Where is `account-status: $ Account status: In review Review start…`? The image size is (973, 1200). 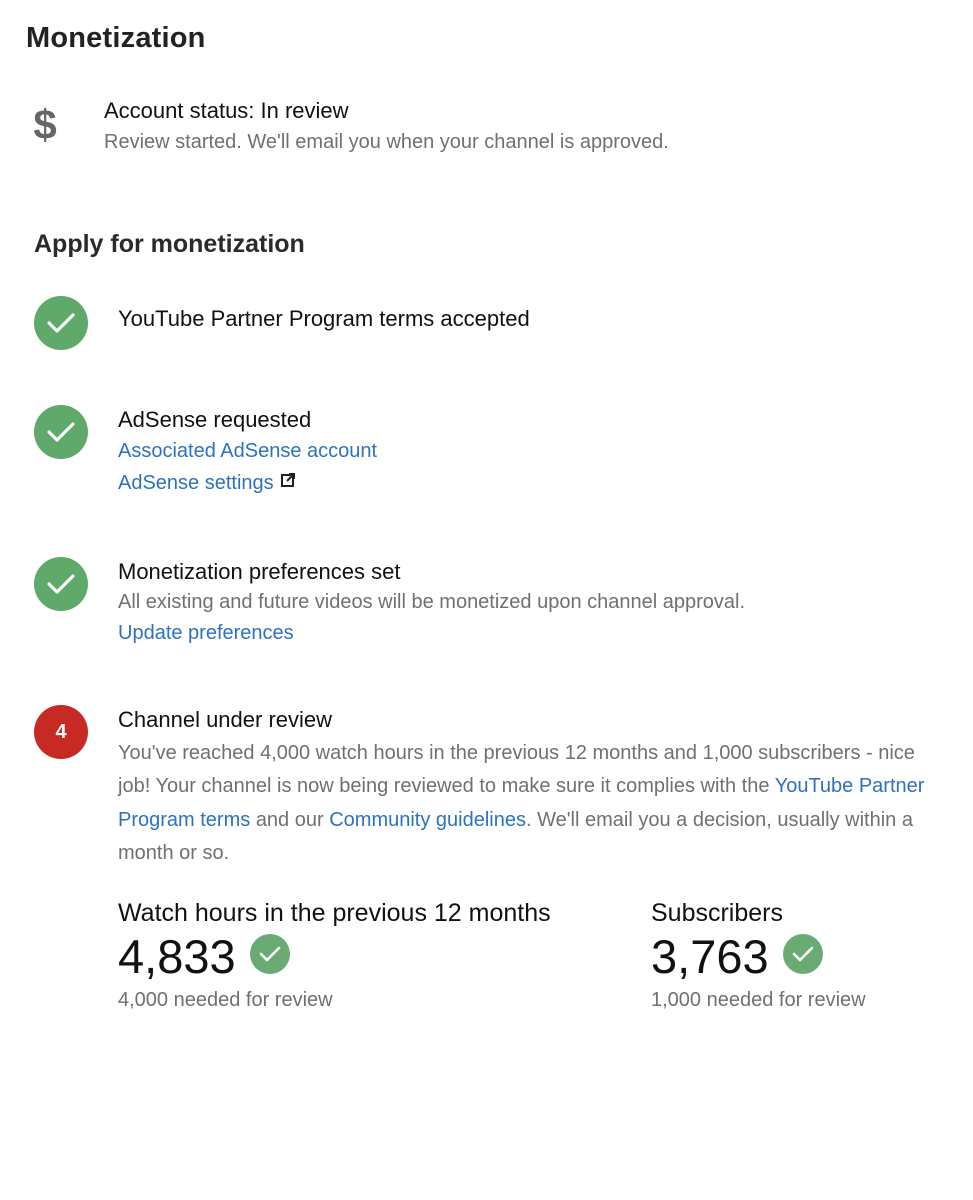
account-status: $ Account status: In review Review start… is located at coordinates (478, 131).